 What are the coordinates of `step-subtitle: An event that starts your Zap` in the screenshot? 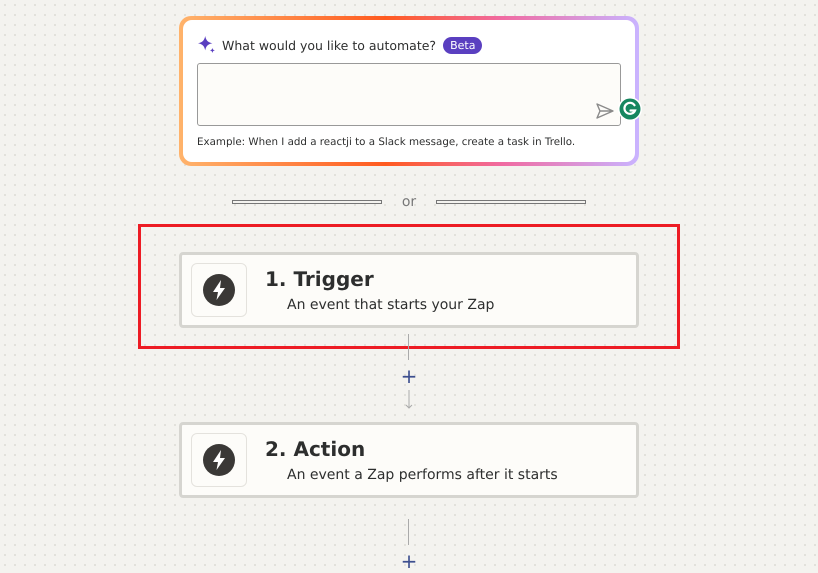 It's located at (390, 305).